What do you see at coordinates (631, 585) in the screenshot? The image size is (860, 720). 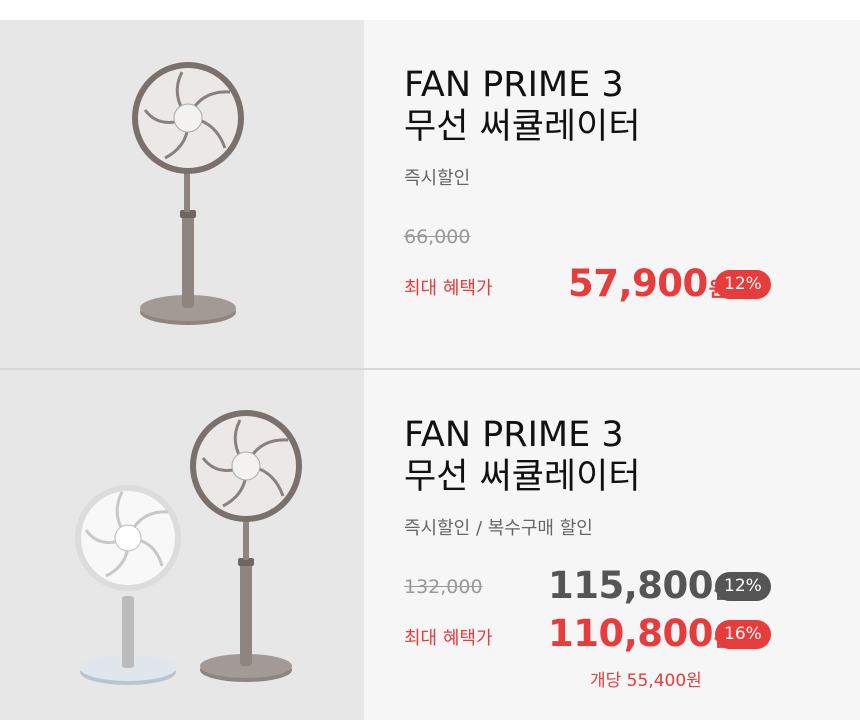 I see `instant-price-value: 115,800` at bounding box center [631, 585].